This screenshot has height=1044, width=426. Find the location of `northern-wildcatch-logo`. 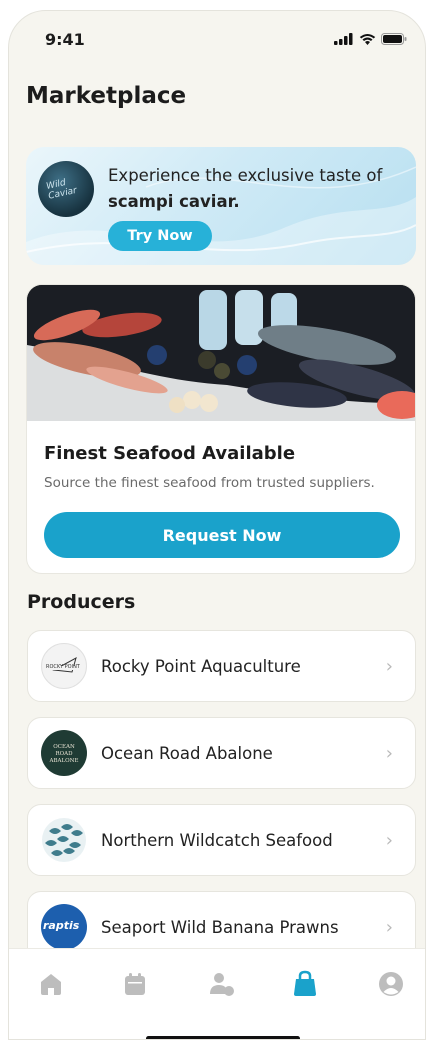

northern-wildcatch-logo is located at coordinates (64, 840).